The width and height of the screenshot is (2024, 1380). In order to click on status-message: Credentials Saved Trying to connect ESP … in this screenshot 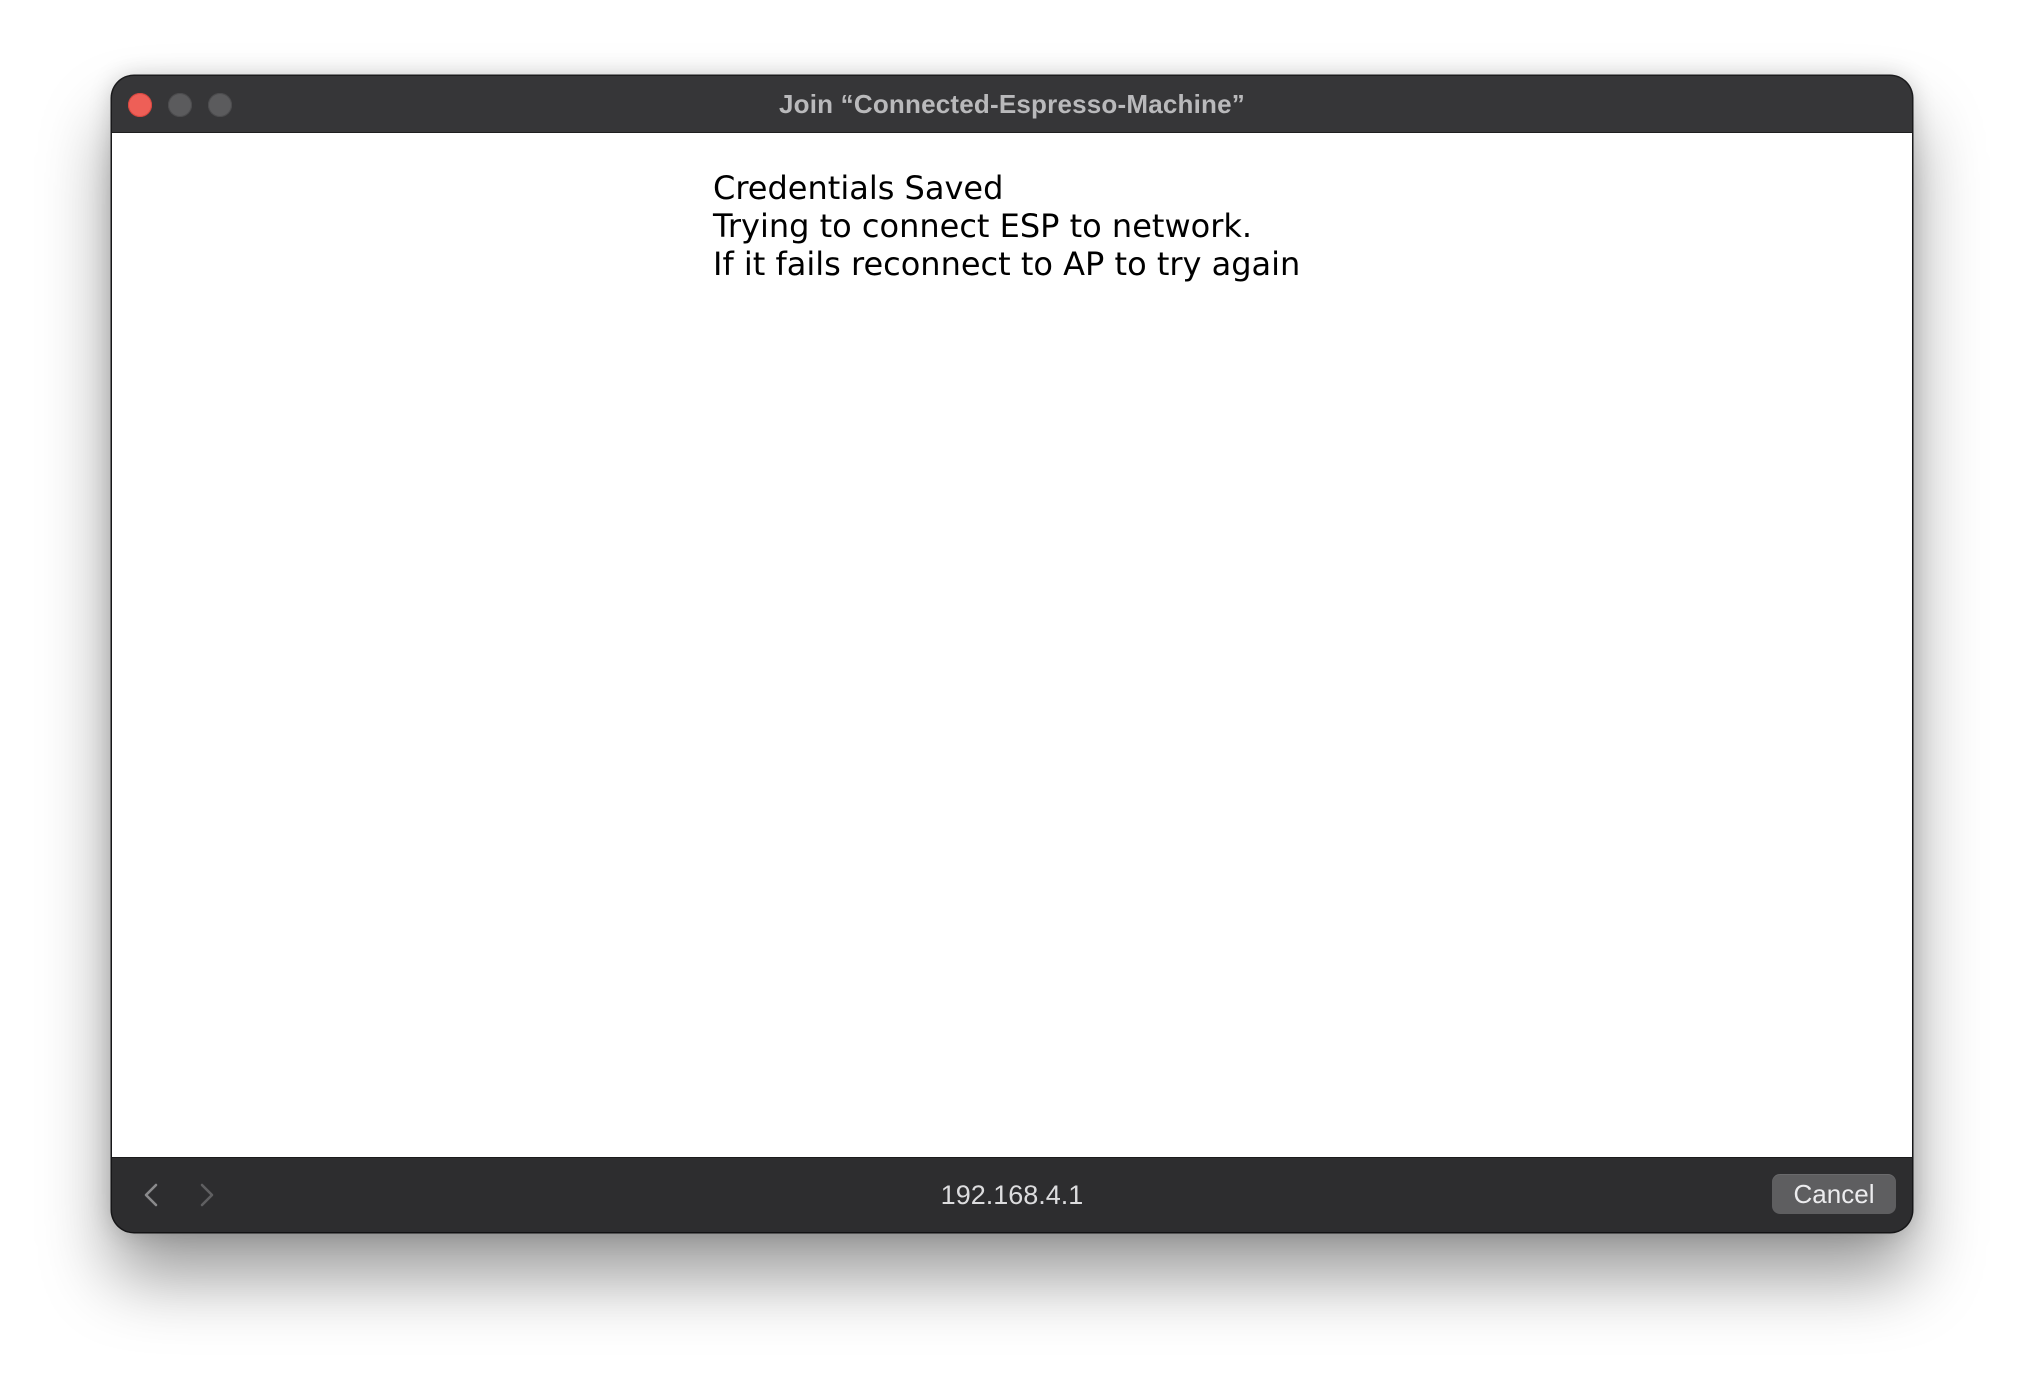, I will do `click(1006, 226)`.